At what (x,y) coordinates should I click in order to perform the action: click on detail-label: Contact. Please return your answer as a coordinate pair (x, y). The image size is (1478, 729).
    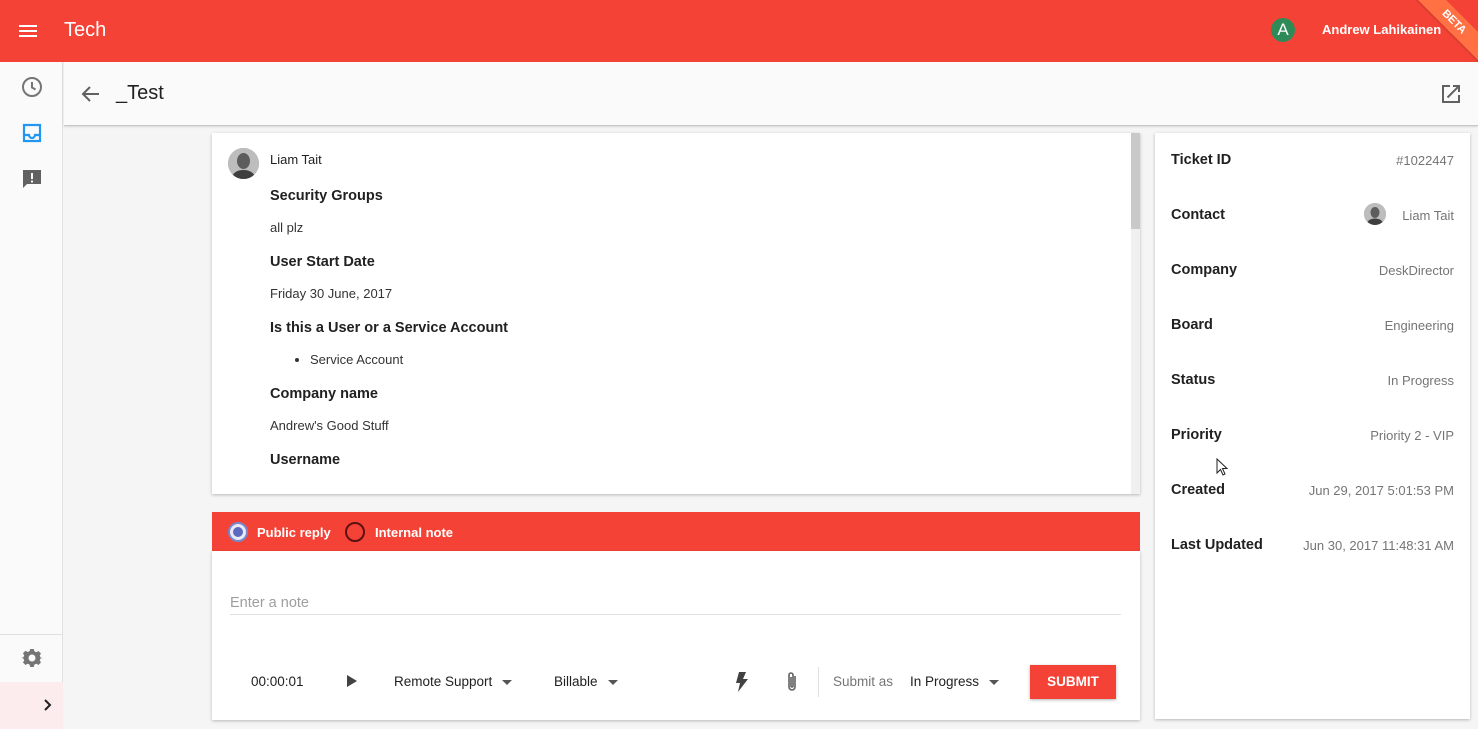
    Looking at the image, I should click on (1198, 215).